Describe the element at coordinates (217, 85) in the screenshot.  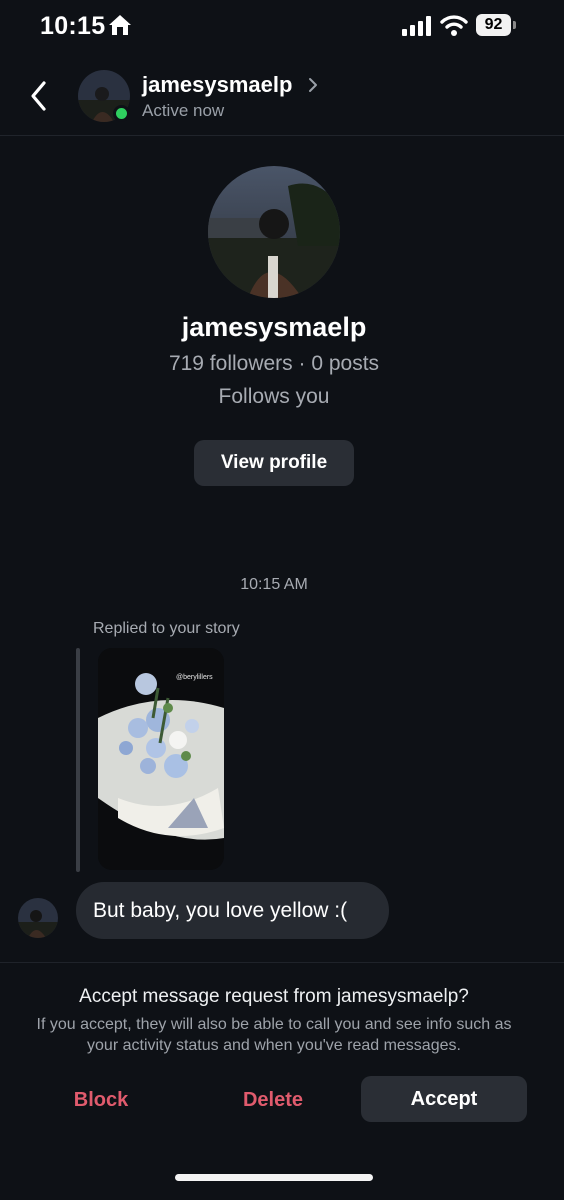
I see `header-username: jamesysmaelp` at that location.